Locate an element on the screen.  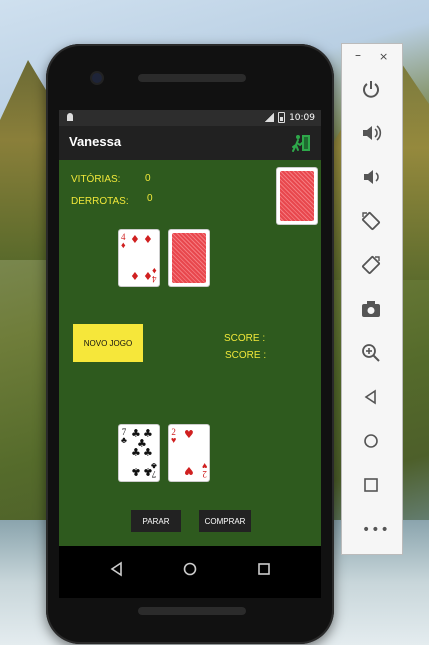
clock: 10:09 is located at coordinates (302, 117).